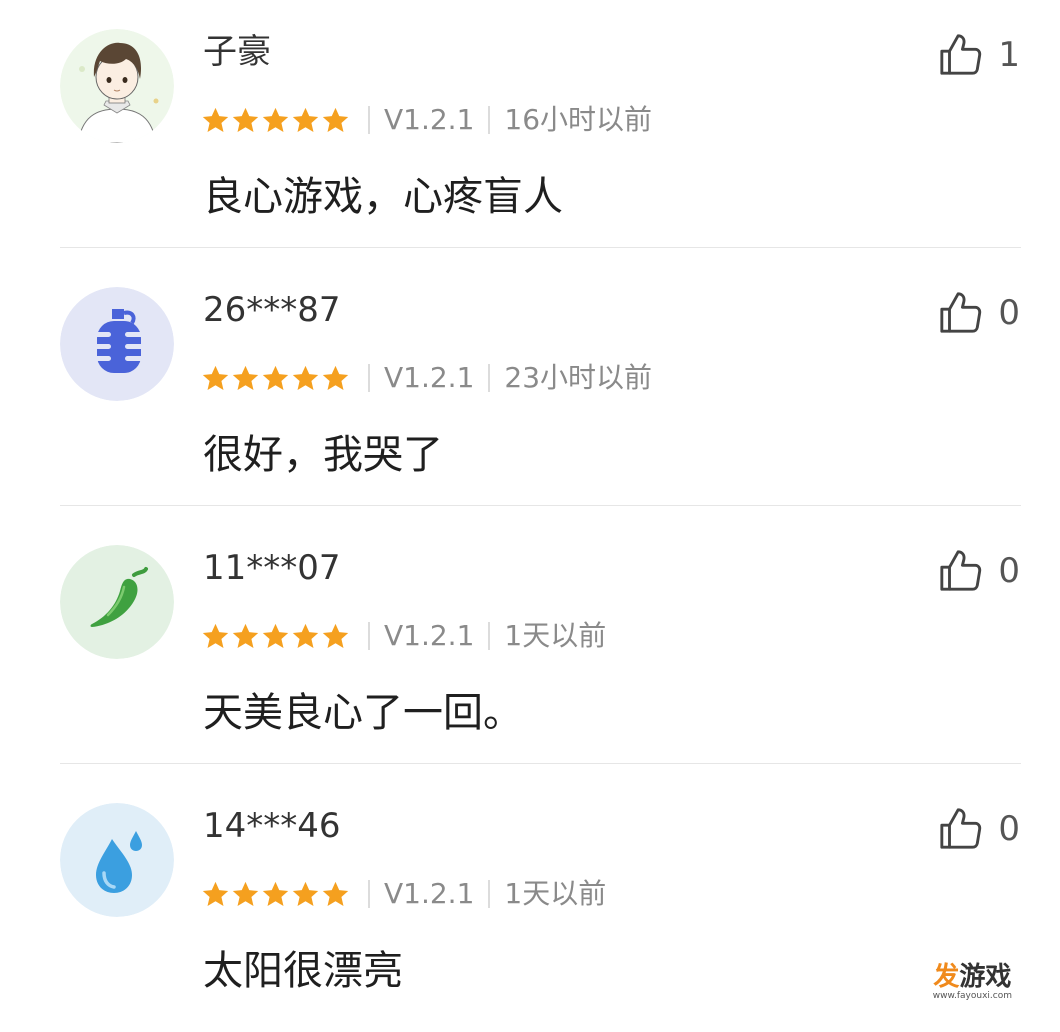  Describe the element at coordinates (578, 377) in the screenshot. I see `time-label: 23小时以前` at that location.